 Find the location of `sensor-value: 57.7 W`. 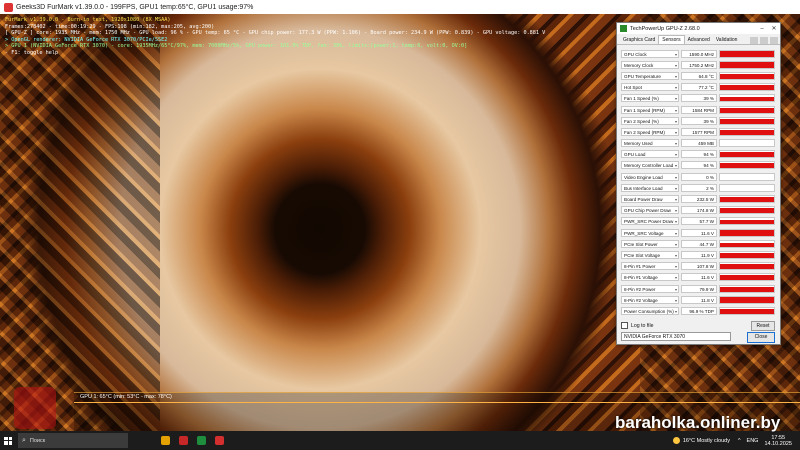

sensor-value: 57.7 W is located at coordinates (699, 221).